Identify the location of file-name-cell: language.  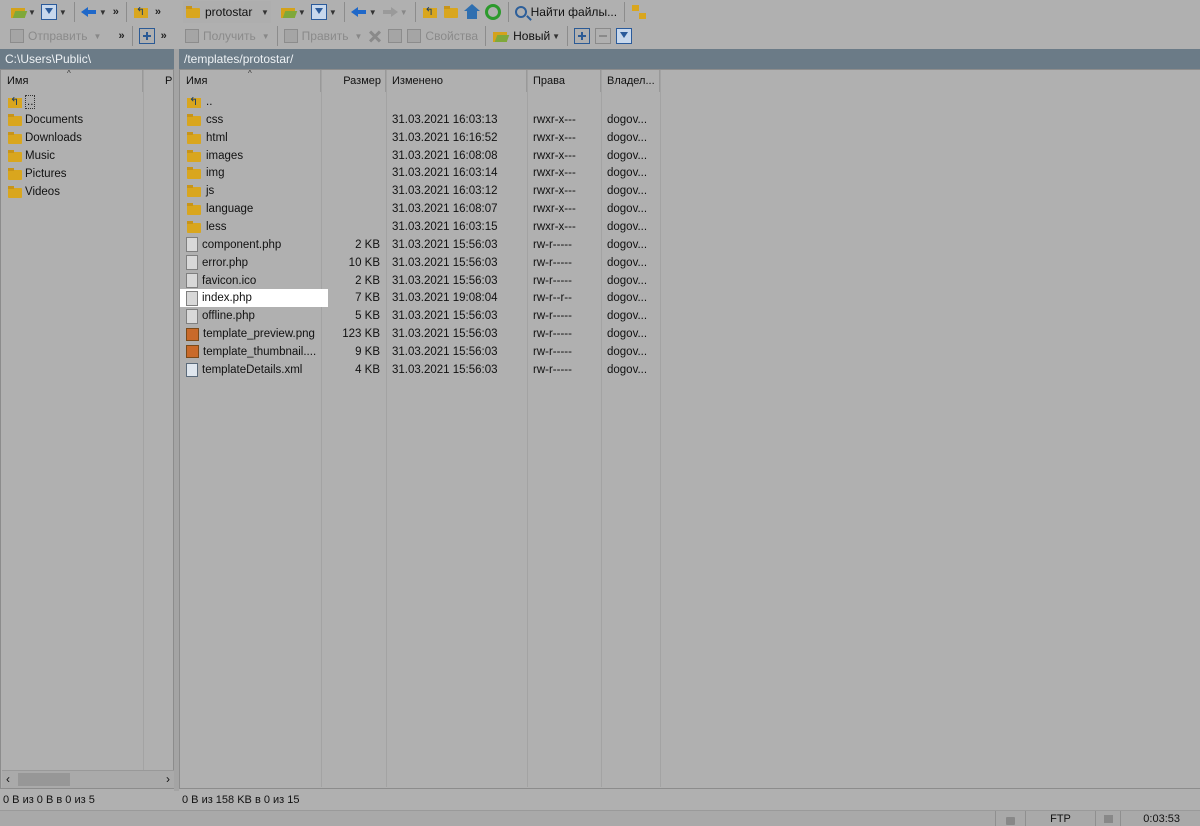
(254, 209).